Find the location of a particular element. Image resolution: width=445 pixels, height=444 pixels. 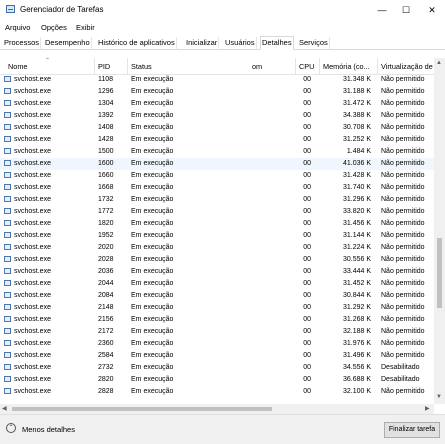

scroll-down-icon: ▼ is located at coordinates (439, 397).